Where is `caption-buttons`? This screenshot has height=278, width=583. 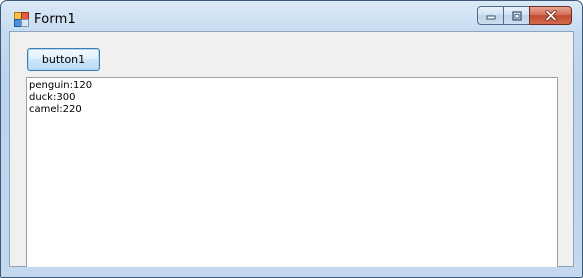
caption-buttons is located at coordinates (524, 15).